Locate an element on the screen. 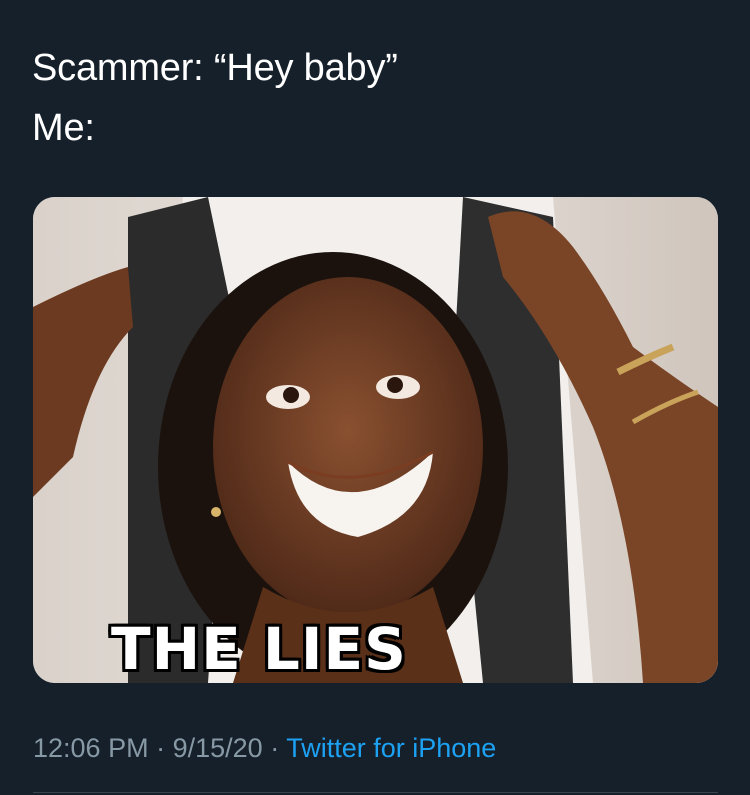 The width and height of the screenshot is (750, 795). tweet-metadata: 12:06 PM · 9/15/20 · Twitter for iPhone is located at coordinates (264, 748).